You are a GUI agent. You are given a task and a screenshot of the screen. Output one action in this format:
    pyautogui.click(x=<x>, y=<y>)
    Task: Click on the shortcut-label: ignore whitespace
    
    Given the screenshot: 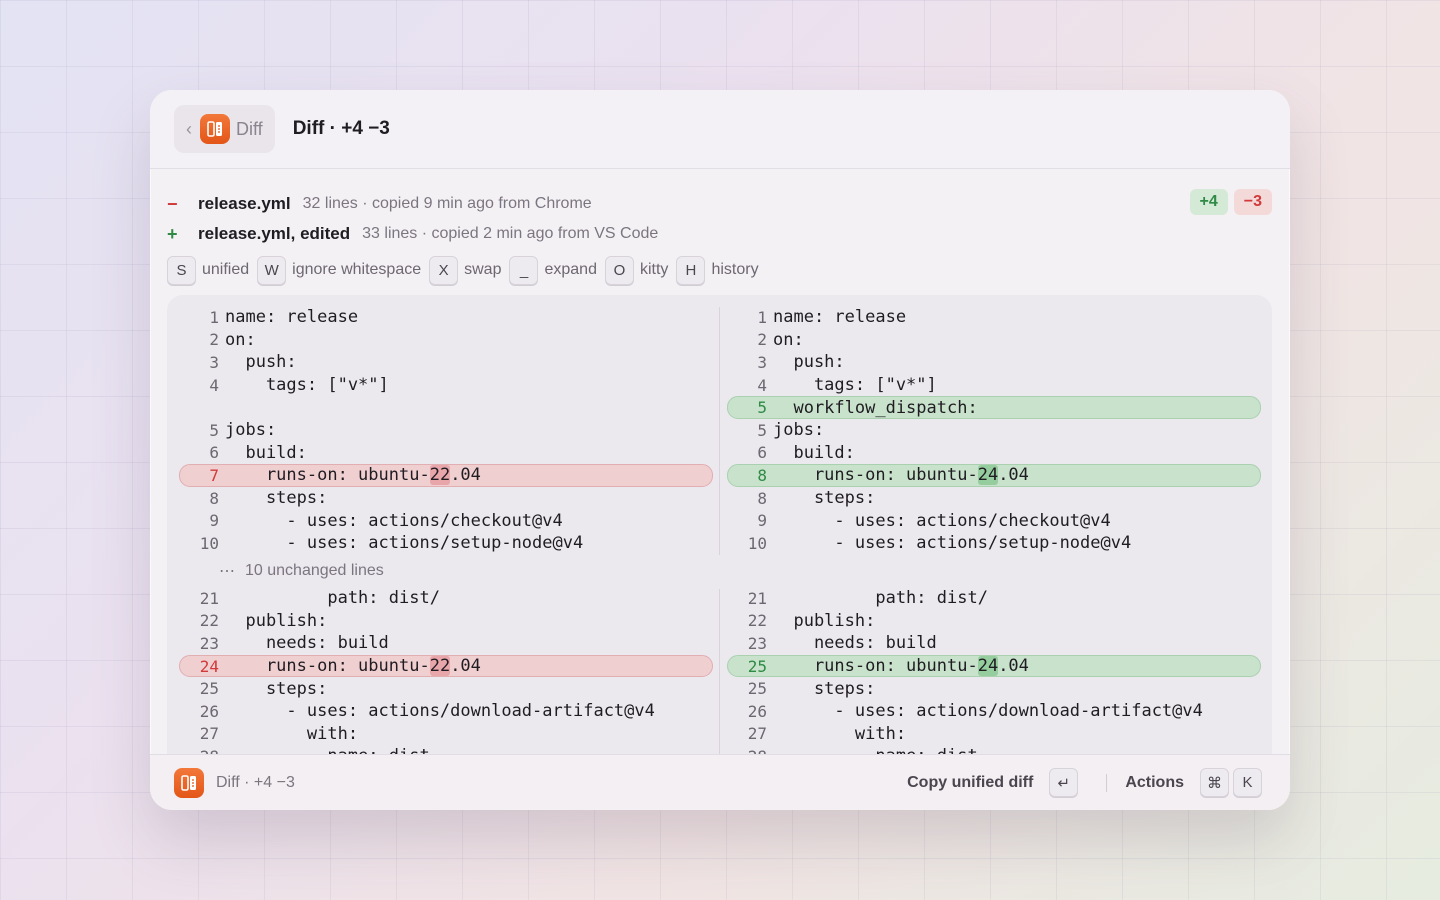 What is the action you would take?
    pyautogui.click(x=357, y=269)
    